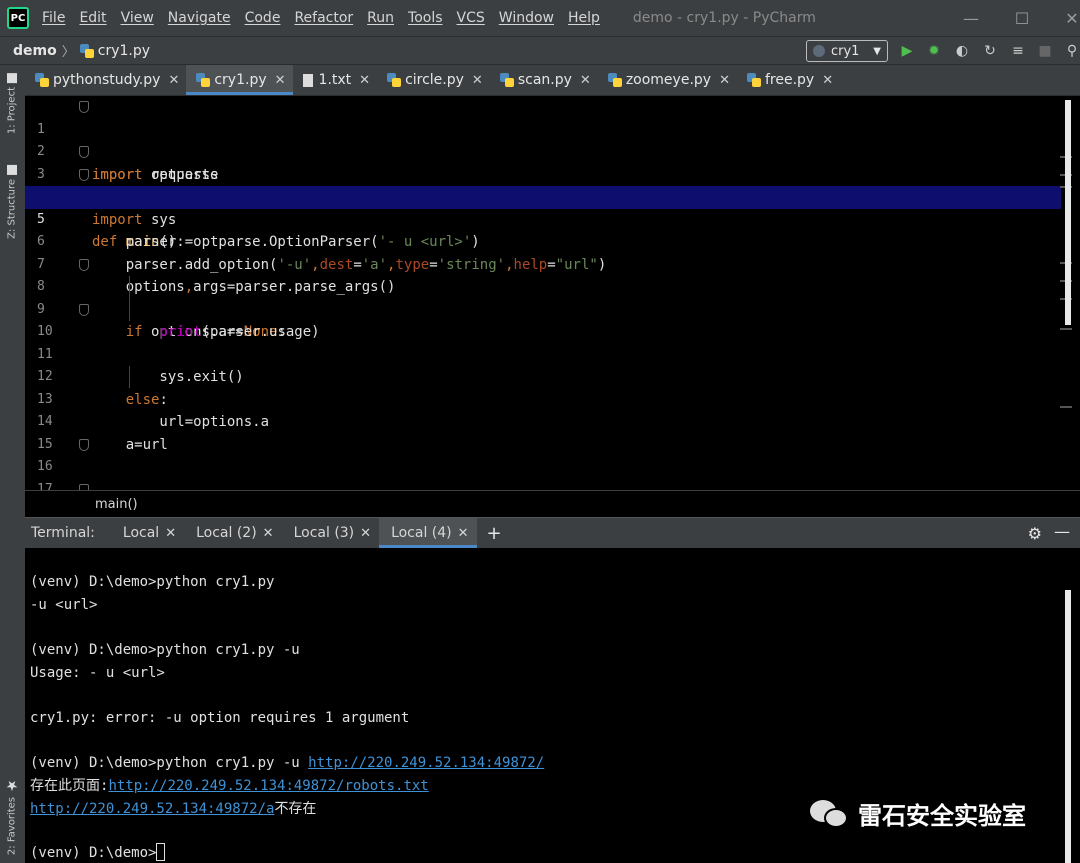  What do you see at coordinates (97, 673) in the screenshot?
I see `terminal-line: Usage: - u <url>` at bounding box center [97, 673].